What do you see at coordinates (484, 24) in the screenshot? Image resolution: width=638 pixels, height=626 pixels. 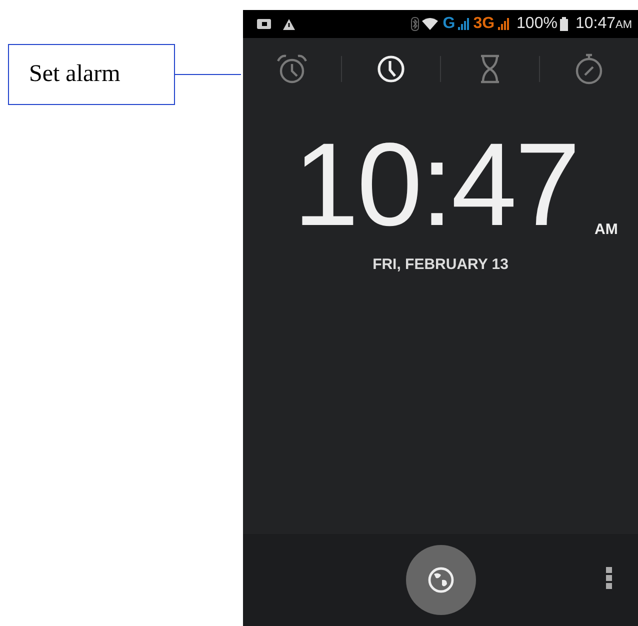 I see `network-type: 3G` at bounding box center [484, 24].